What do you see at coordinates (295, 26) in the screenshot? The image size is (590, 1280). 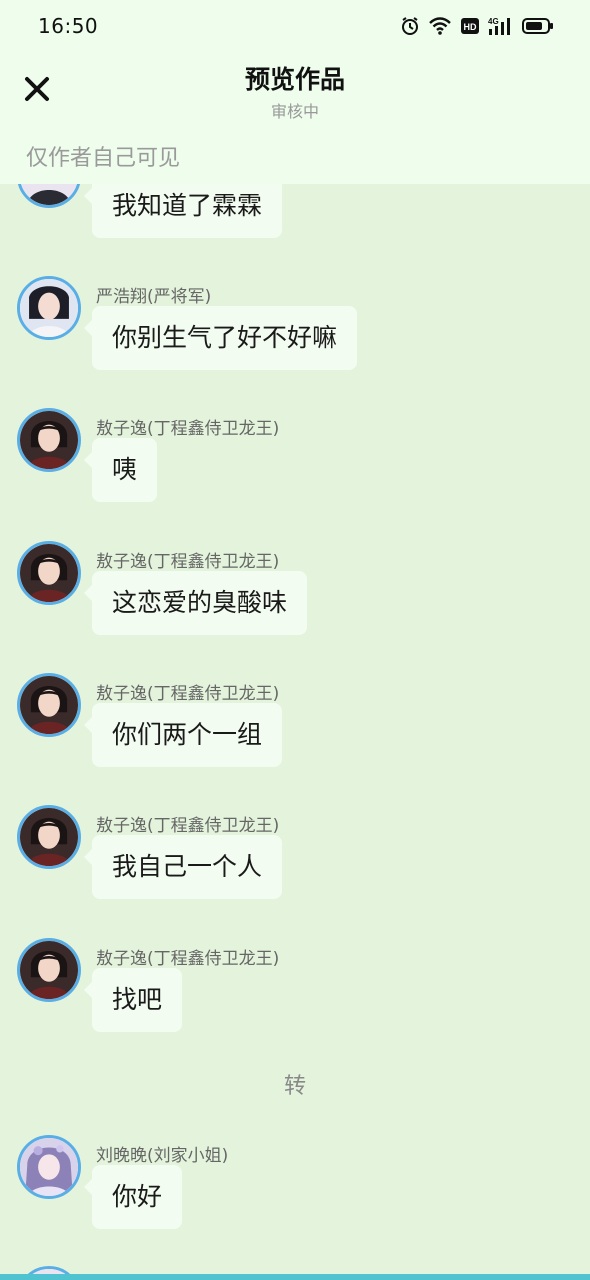 I see `status-bar: 16:50 HD 4G` at bounding box center [295, 26].